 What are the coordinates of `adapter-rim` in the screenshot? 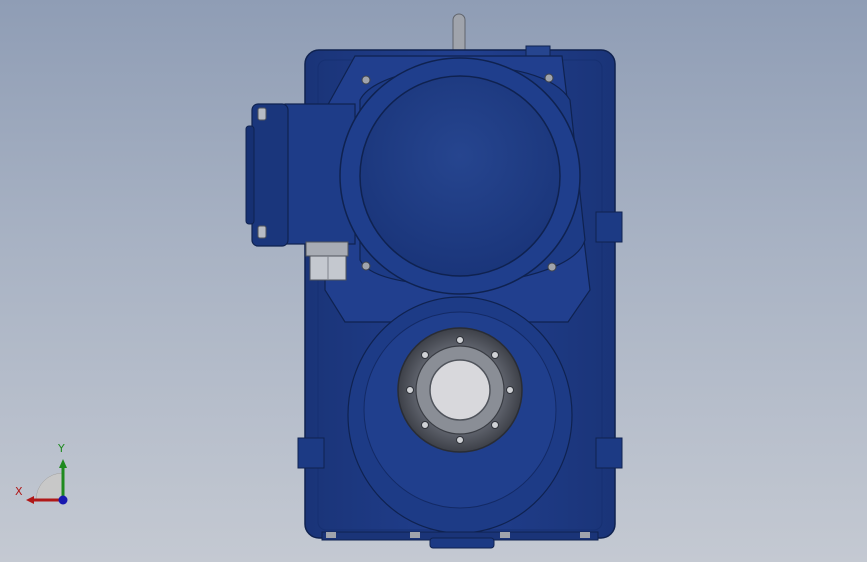 It's located at (250, 175).